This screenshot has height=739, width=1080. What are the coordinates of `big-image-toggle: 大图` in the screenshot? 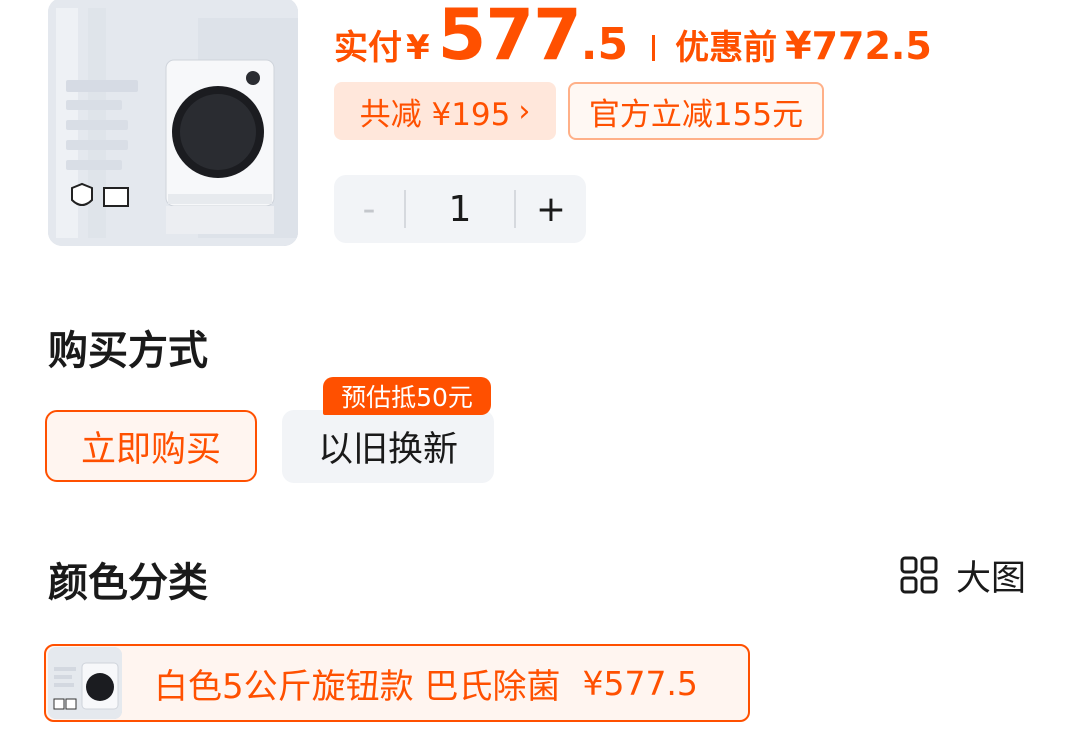 It's located at (963, 576).